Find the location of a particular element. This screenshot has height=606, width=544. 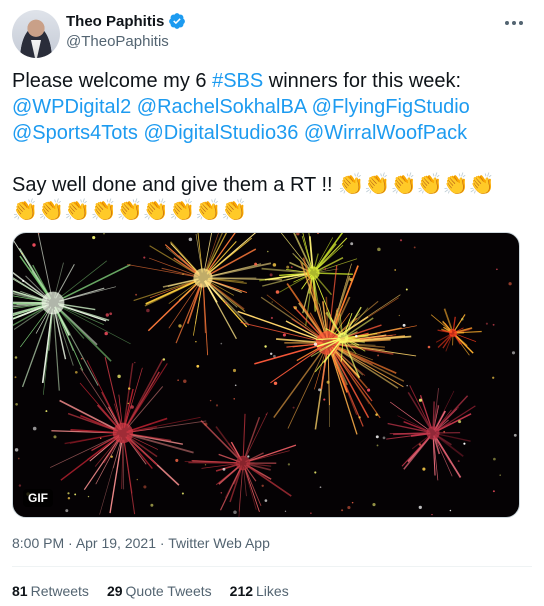

tweet-text-segment: Say well done and give them a RT !! is located at coordinates (175, 185).